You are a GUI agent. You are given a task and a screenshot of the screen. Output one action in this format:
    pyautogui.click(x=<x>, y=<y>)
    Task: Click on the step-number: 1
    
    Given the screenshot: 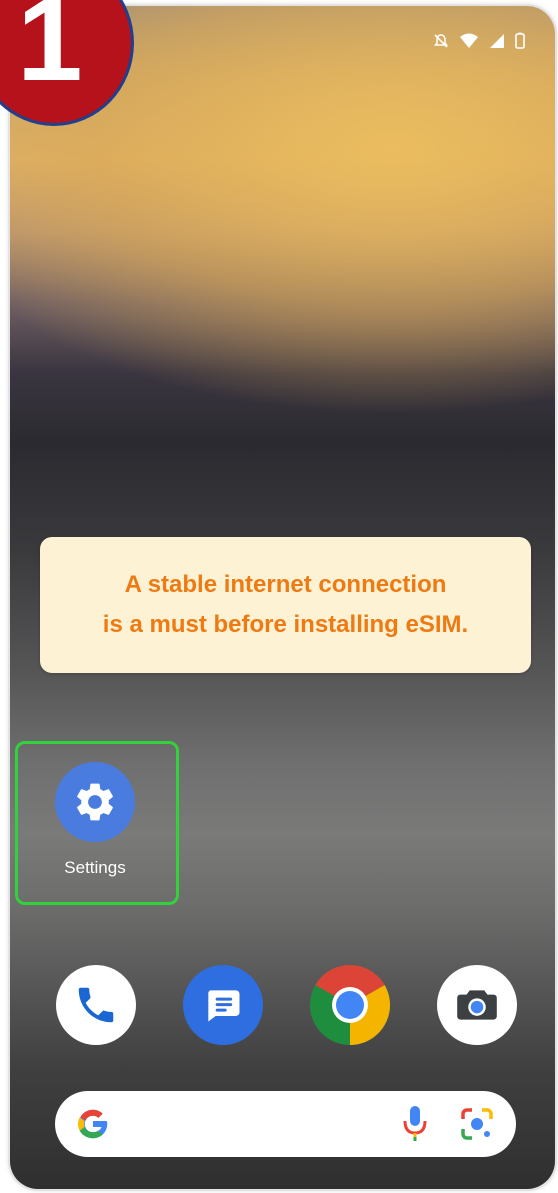 What is the action you would take?
    pyautogui.click(x=50, y=53)
    